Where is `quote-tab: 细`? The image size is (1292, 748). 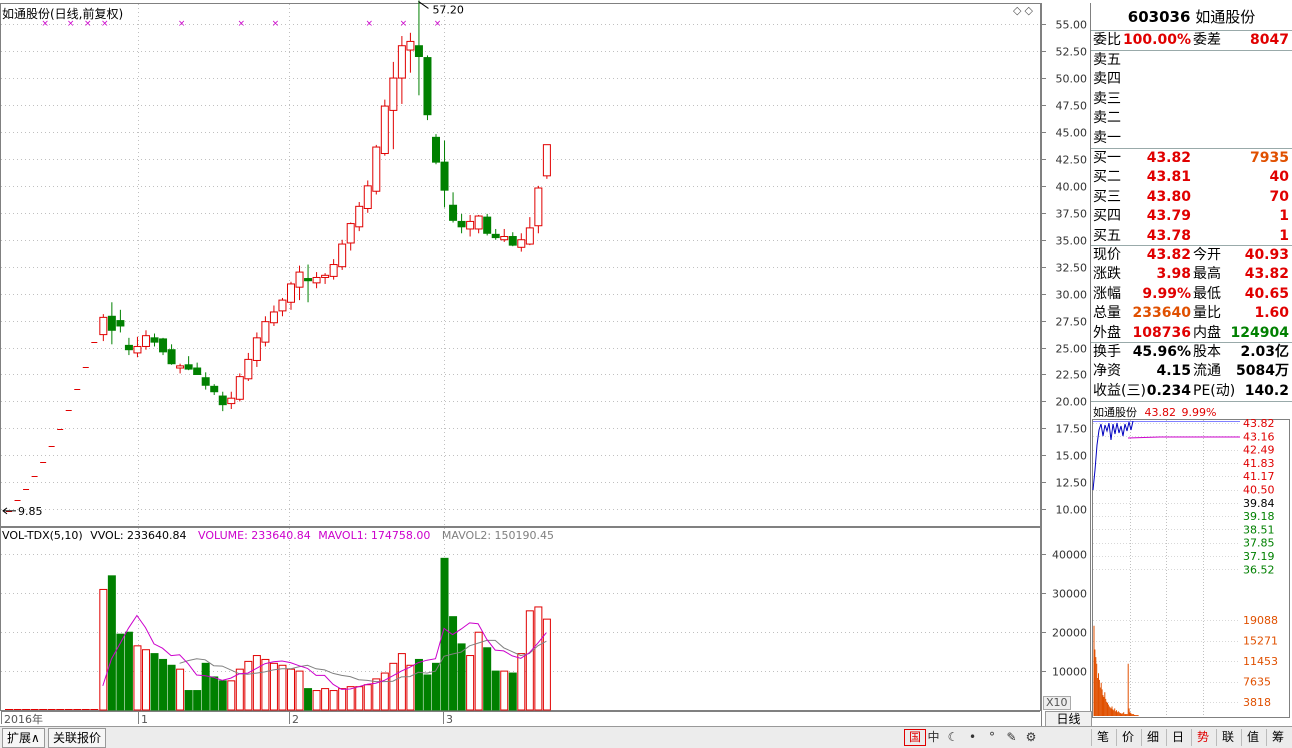
quote-tab: 细 is located at coordinates (1152, 737).